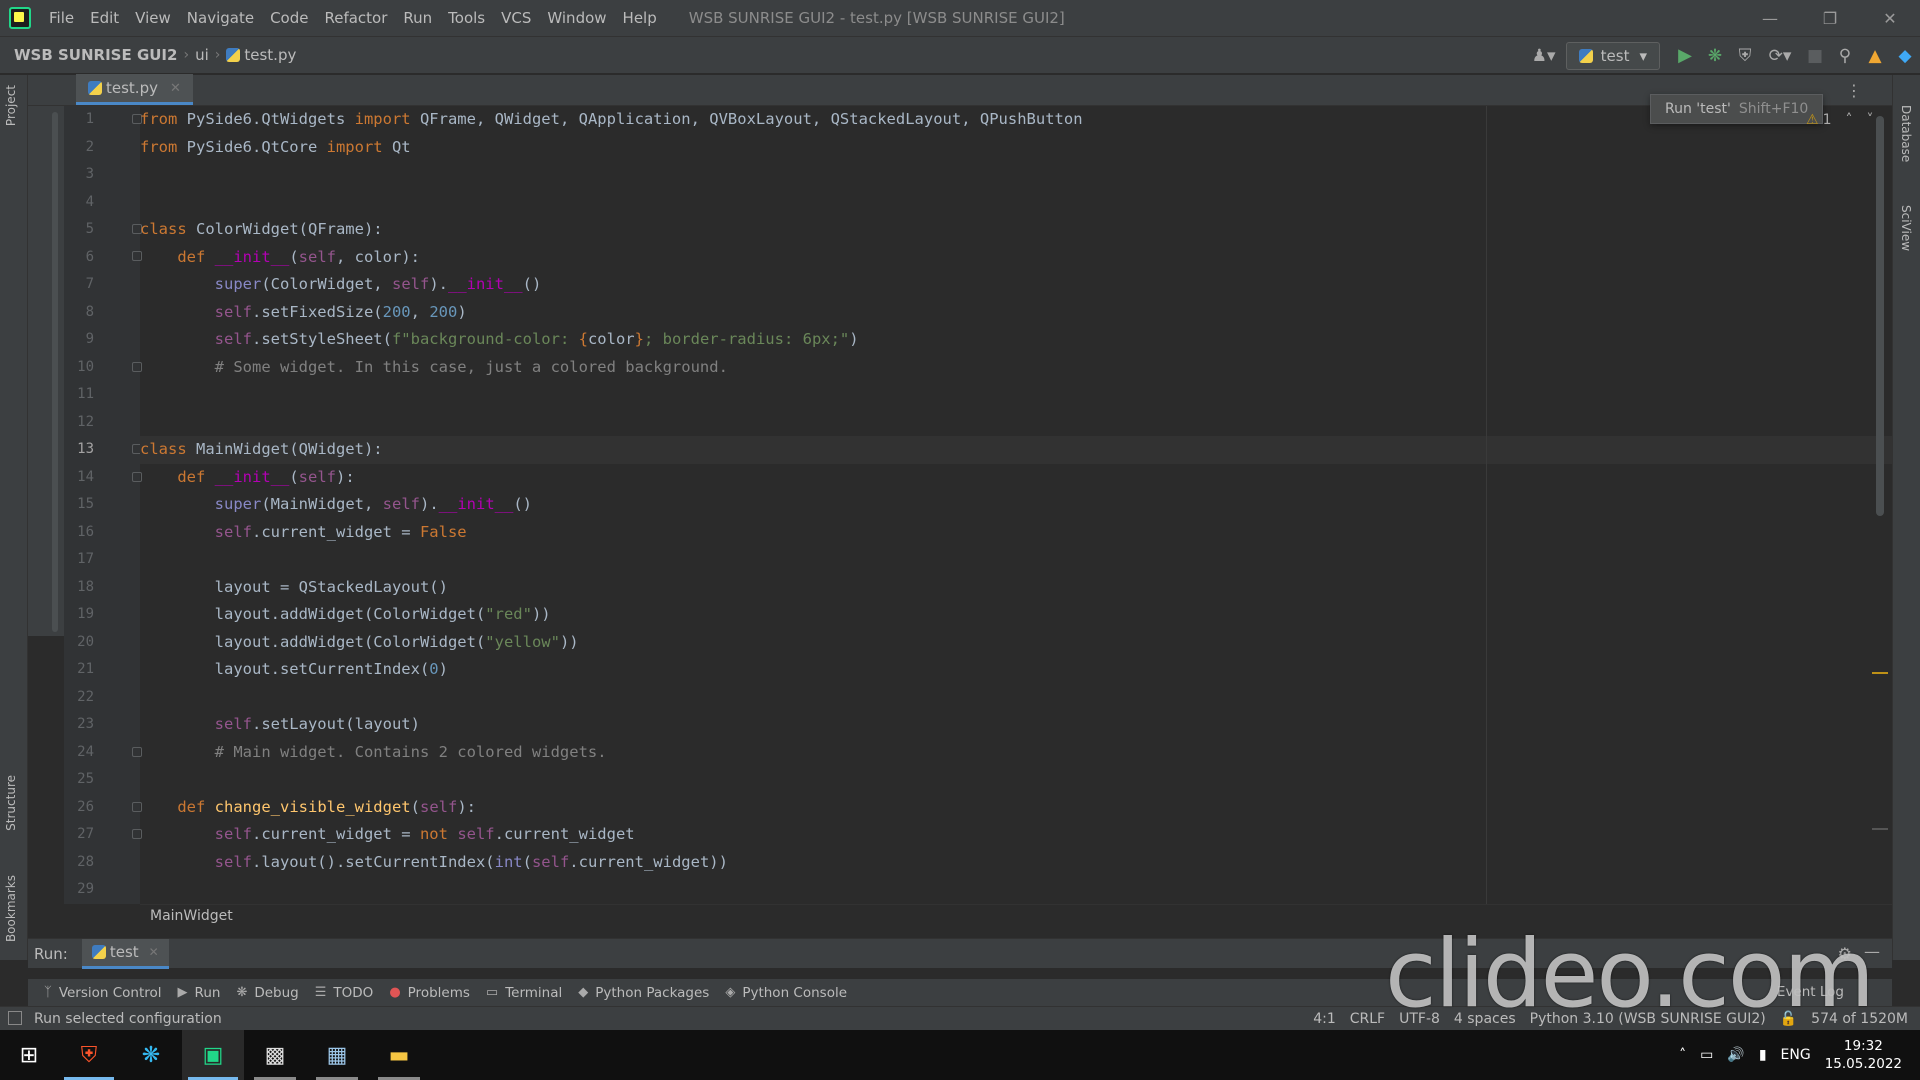 This screenshot has height=1080, width=1920. Describe the element at coordinates (786, 993) in the screenshot. I see `tab-python-console: ◈ Python Console` at that location.